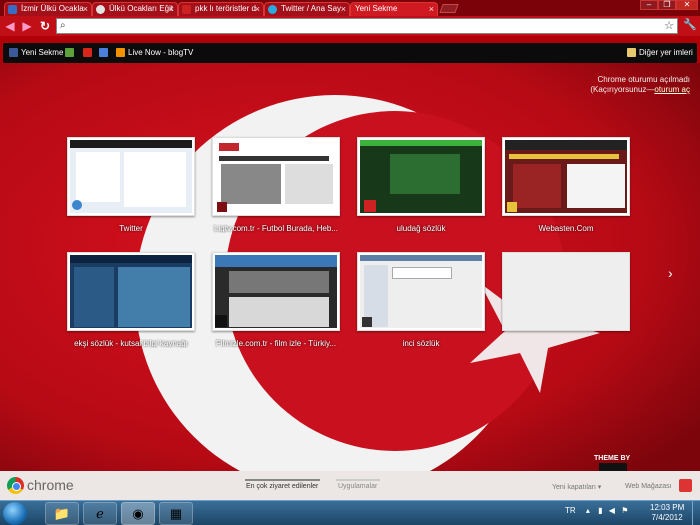  What do you see at coordinates (600, 510) in the screenshot?
I see `network-icon: ▮` at bounding box center [600, 510].